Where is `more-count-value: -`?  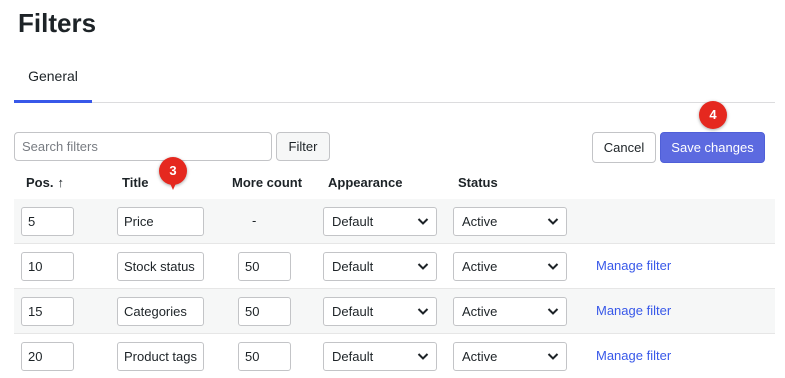
more-count-value: - is located at coordinates (254, 220).